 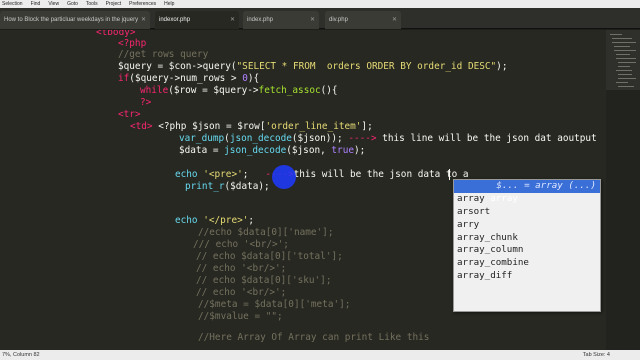 What do you see at coordinates (320, 355) in the screenshot?
I see `status-bar: 7%, Column 82 Tab Size: 4` at bounding box center [320, 355].